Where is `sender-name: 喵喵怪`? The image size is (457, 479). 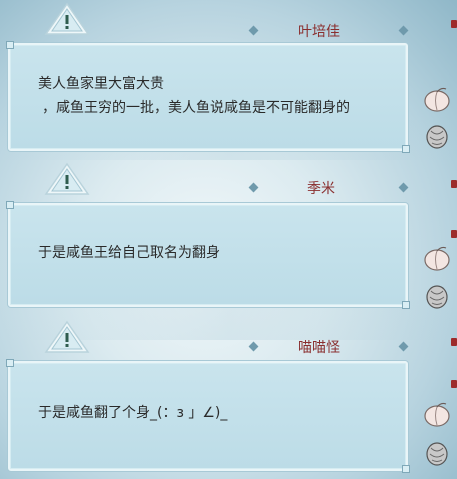
sender-name: 喵喵怪 is located at coordinates (319, 348).